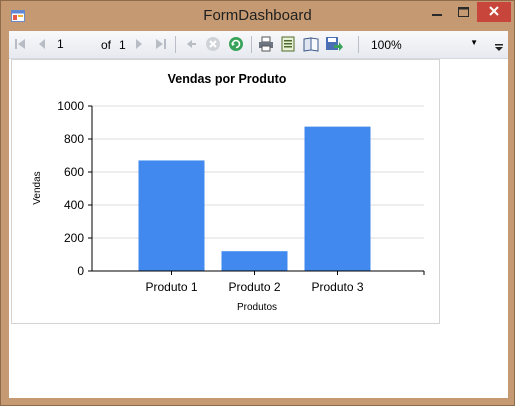 The height and width of the screenshot is (406, 515). I want to click on report-toolbar: of 1, so click(258, 45).